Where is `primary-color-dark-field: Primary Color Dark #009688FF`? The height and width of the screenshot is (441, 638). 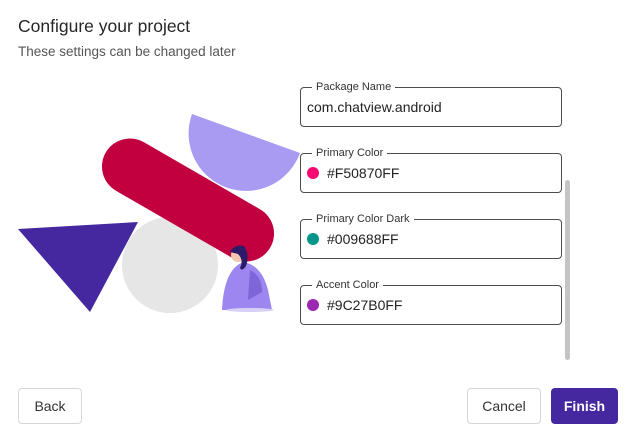
primary-color-dark-field: Primary Color Dark #009688FF is located at coordinates (431, 235).